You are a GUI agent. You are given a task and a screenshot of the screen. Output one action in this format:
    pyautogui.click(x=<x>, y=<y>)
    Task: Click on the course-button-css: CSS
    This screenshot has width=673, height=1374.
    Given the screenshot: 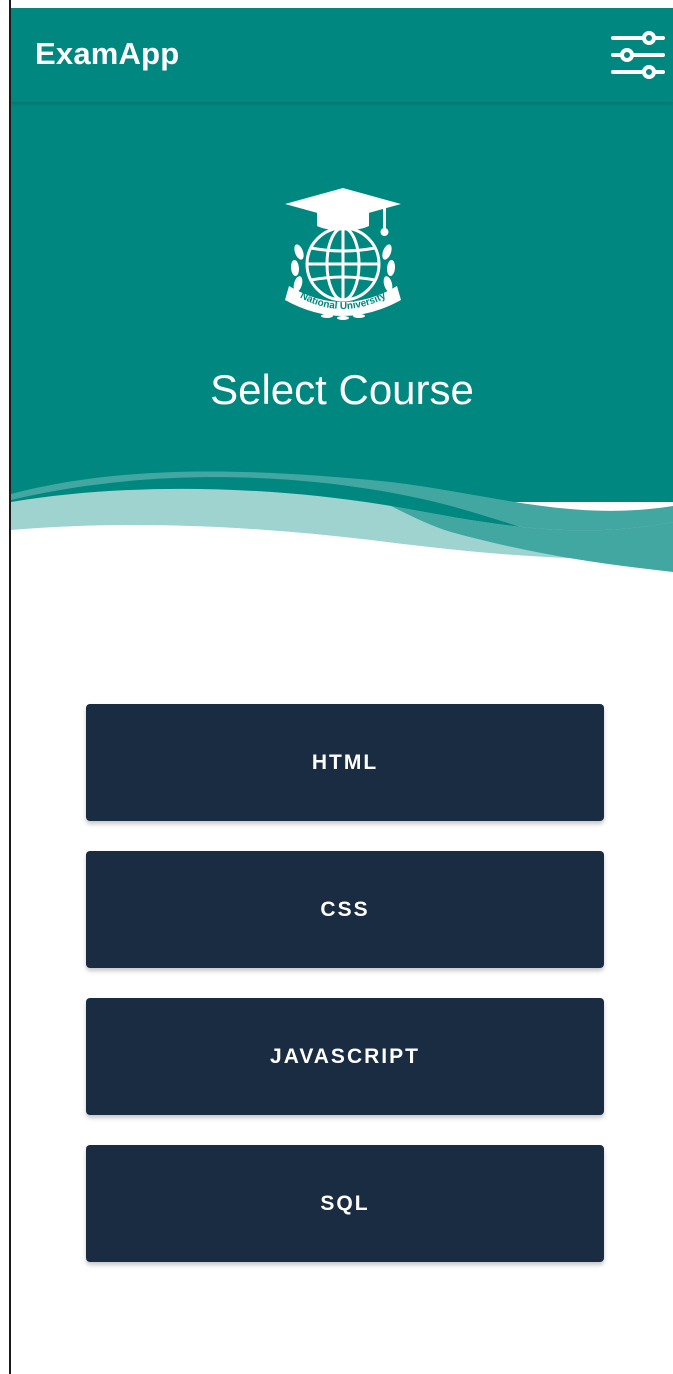 What is the action you would take?
    pyautogui.click(x=345, y=909)
    